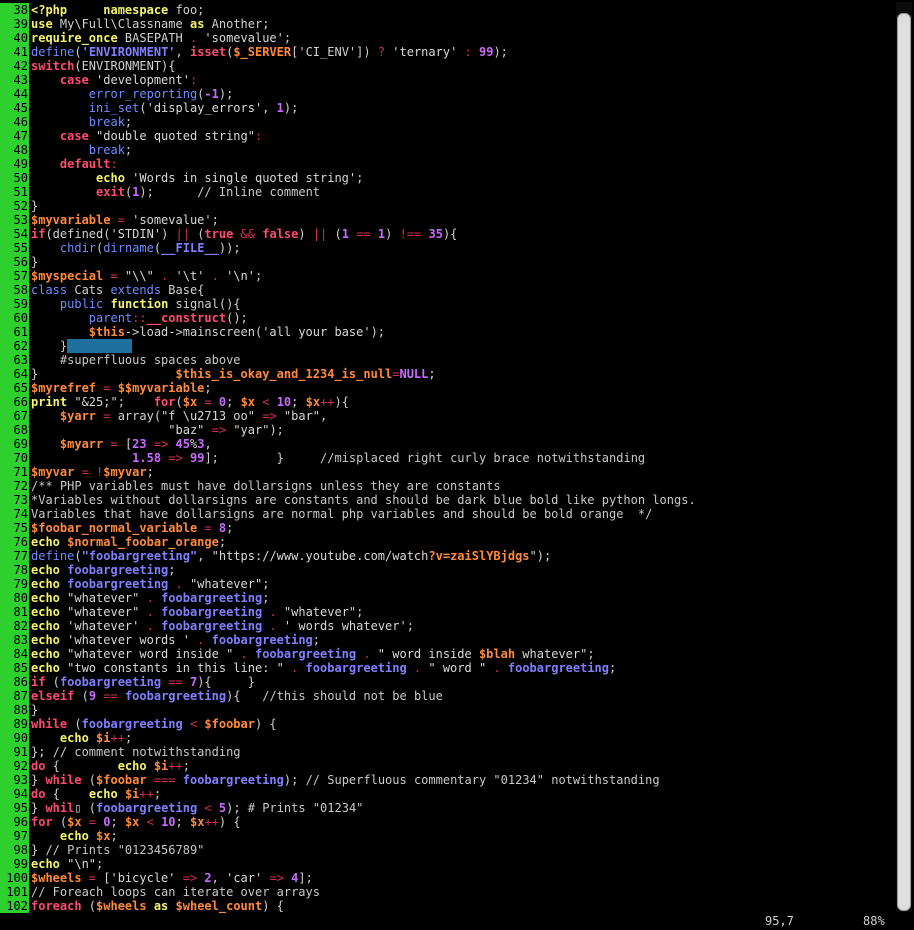 The image size is (914, 930). Describe the element at coordinates (447, 430) in the screenshot. I see `code-line: 68 "baz" => "yar");` at that location.